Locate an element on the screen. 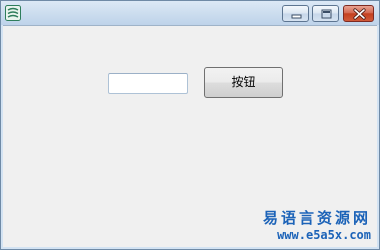 Image resolution: width=380 pixels, height=250 pixels. app-logo-icon is located at coordinates (13, 13).